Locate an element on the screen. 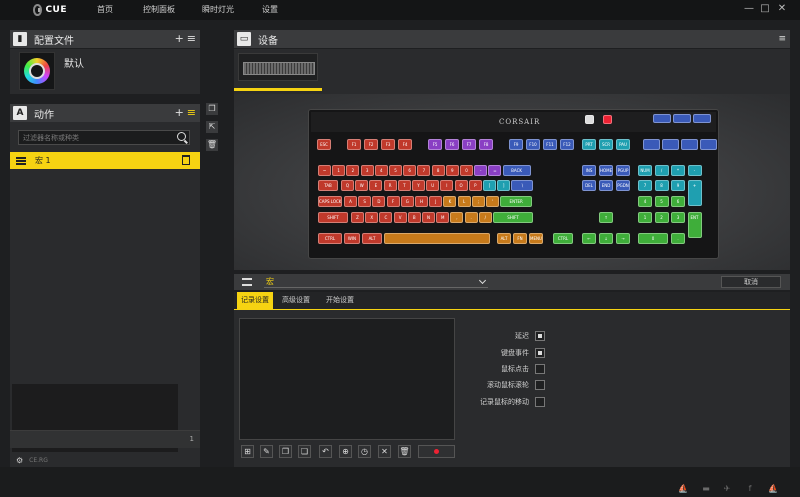 The image size is (800, 497). export-icon: ⇱ is located at coordinates (212, 127).